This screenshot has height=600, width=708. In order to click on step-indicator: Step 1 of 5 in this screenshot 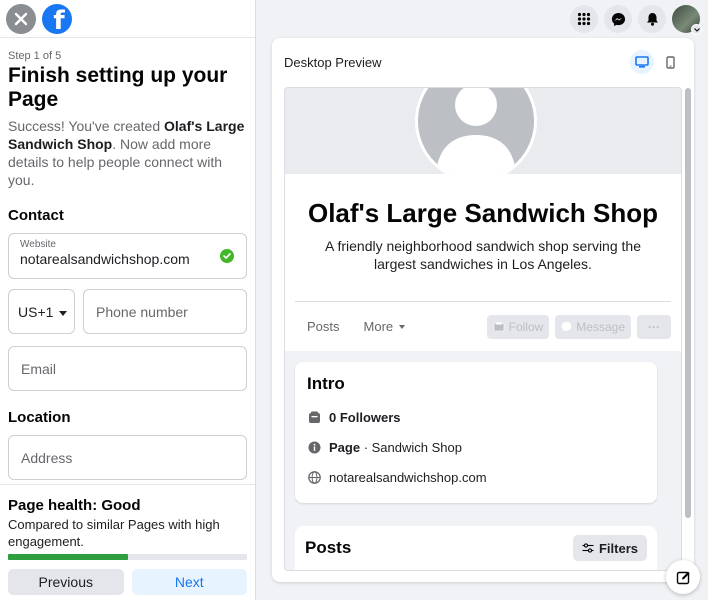, I will do `click(35, 56)`.